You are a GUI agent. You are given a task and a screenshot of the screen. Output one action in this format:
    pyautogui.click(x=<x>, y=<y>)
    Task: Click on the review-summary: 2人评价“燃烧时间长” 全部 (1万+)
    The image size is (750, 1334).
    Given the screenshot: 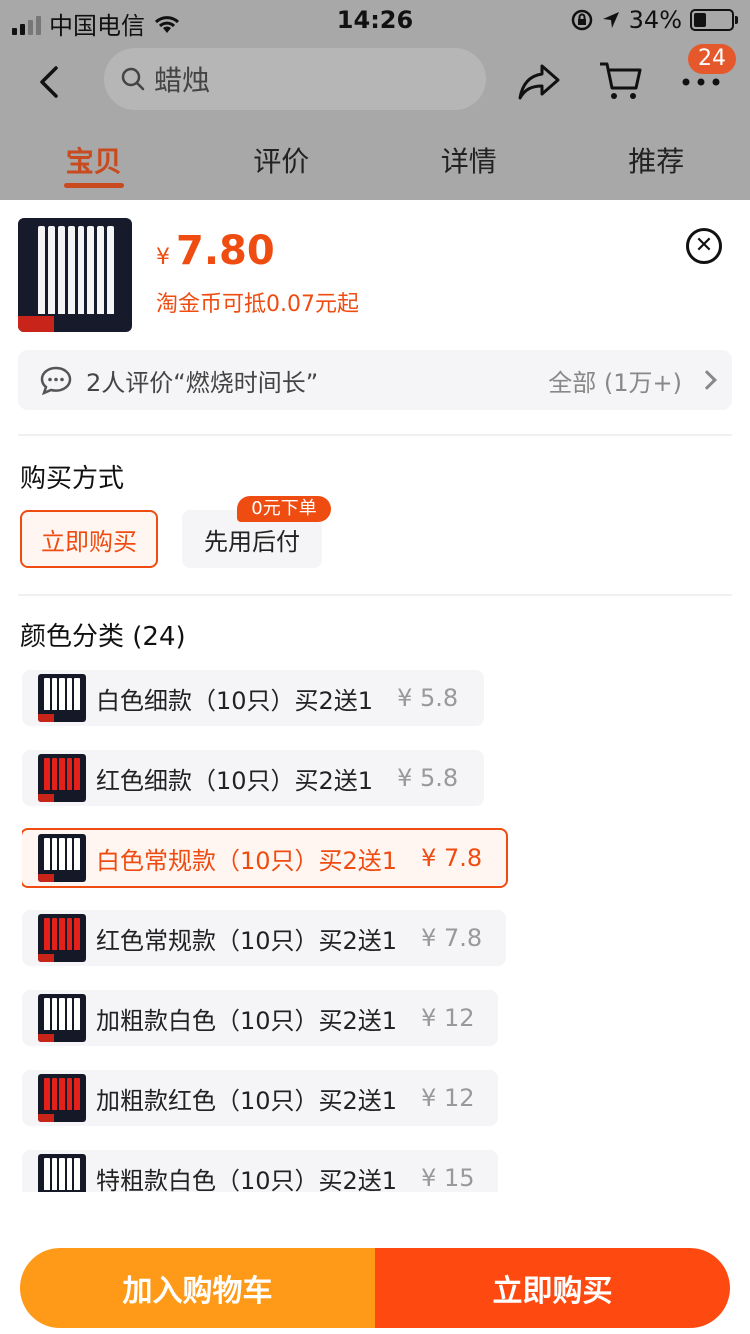 What is the action you would take?
    pyautogui.click(x=375, y=380)
    